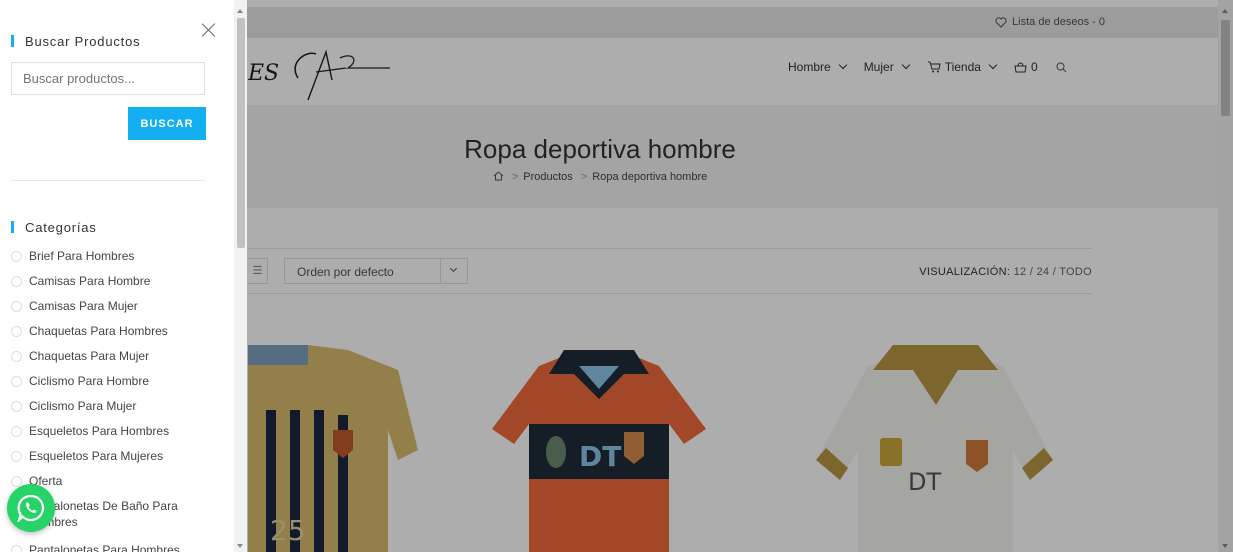 The height and width of the screenshot is (552, 1233). Describe the element at coordinates (75, 41) in the screenshot. I see `search-widget-title: Buscar Productos` at that location.